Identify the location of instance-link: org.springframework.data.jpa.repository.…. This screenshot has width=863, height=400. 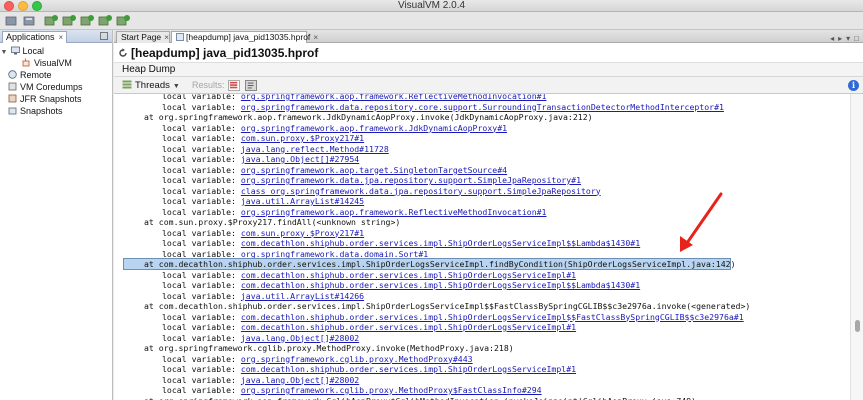
(411, 180).